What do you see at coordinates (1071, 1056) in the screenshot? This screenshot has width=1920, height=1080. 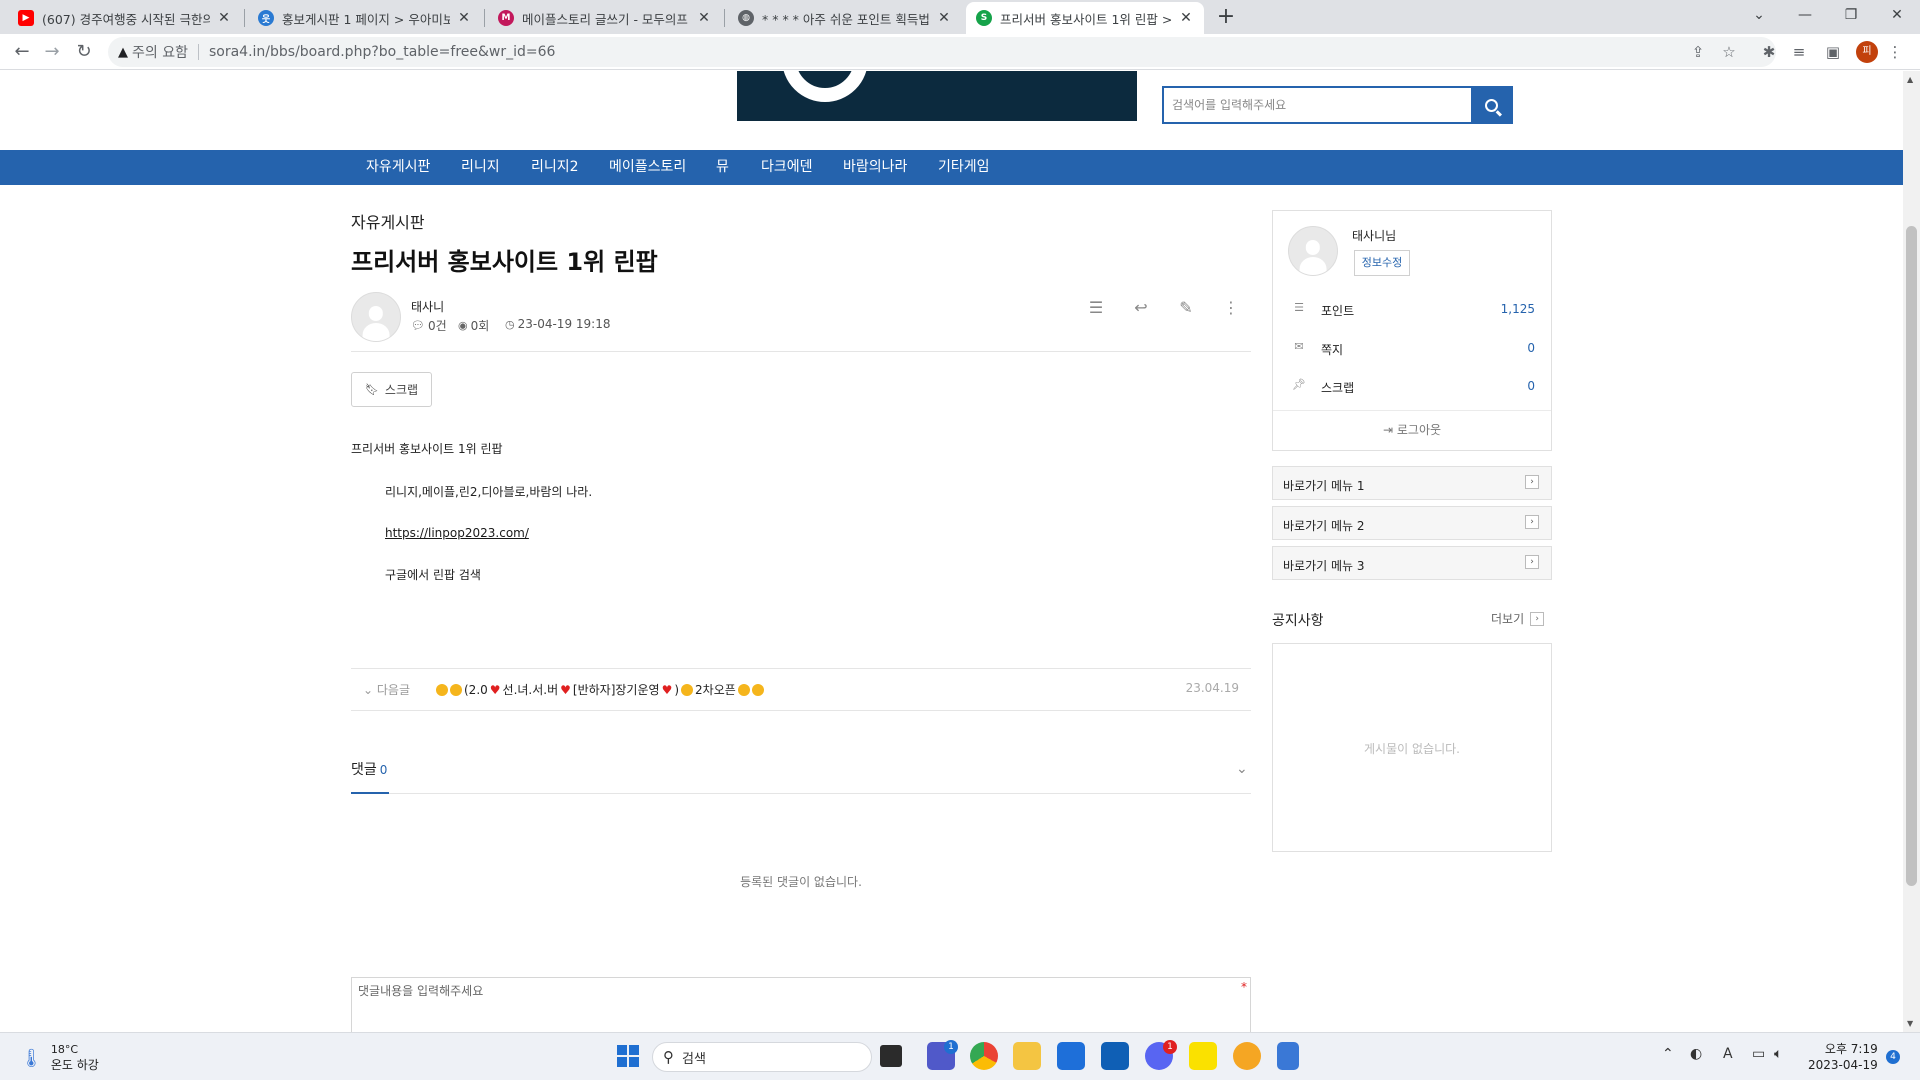 I see `ms-store-icon` at bounding box center [1071, 1056].